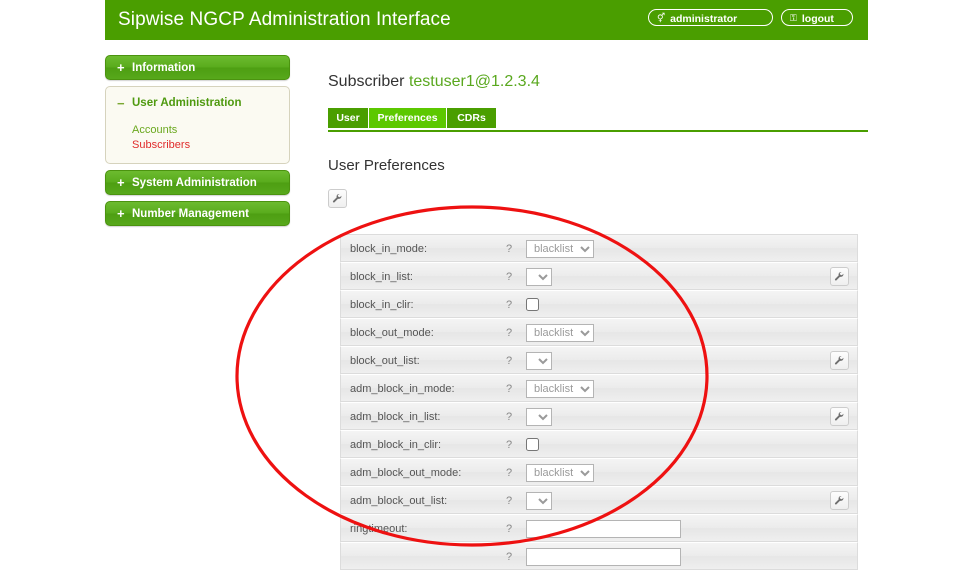 The image size is (970, 570). I want to click on preference-row: block_out_list:?, so click(599, 360).